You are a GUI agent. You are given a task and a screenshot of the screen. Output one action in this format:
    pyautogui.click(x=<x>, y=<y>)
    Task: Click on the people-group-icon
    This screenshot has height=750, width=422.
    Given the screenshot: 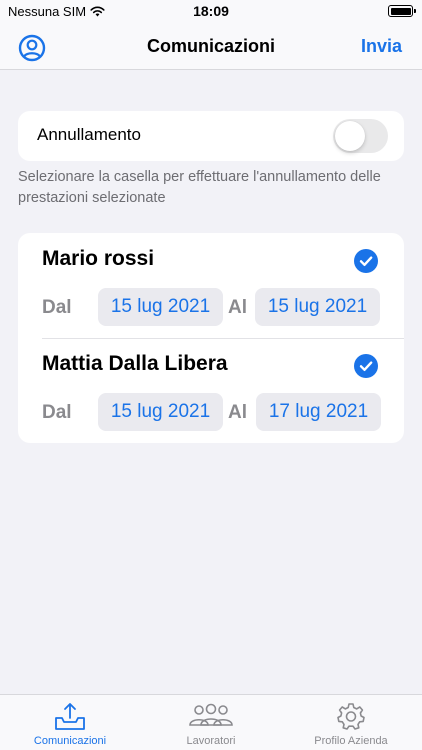 What is the action you would take?
    pyautogui.click(x=211, y=714)
    